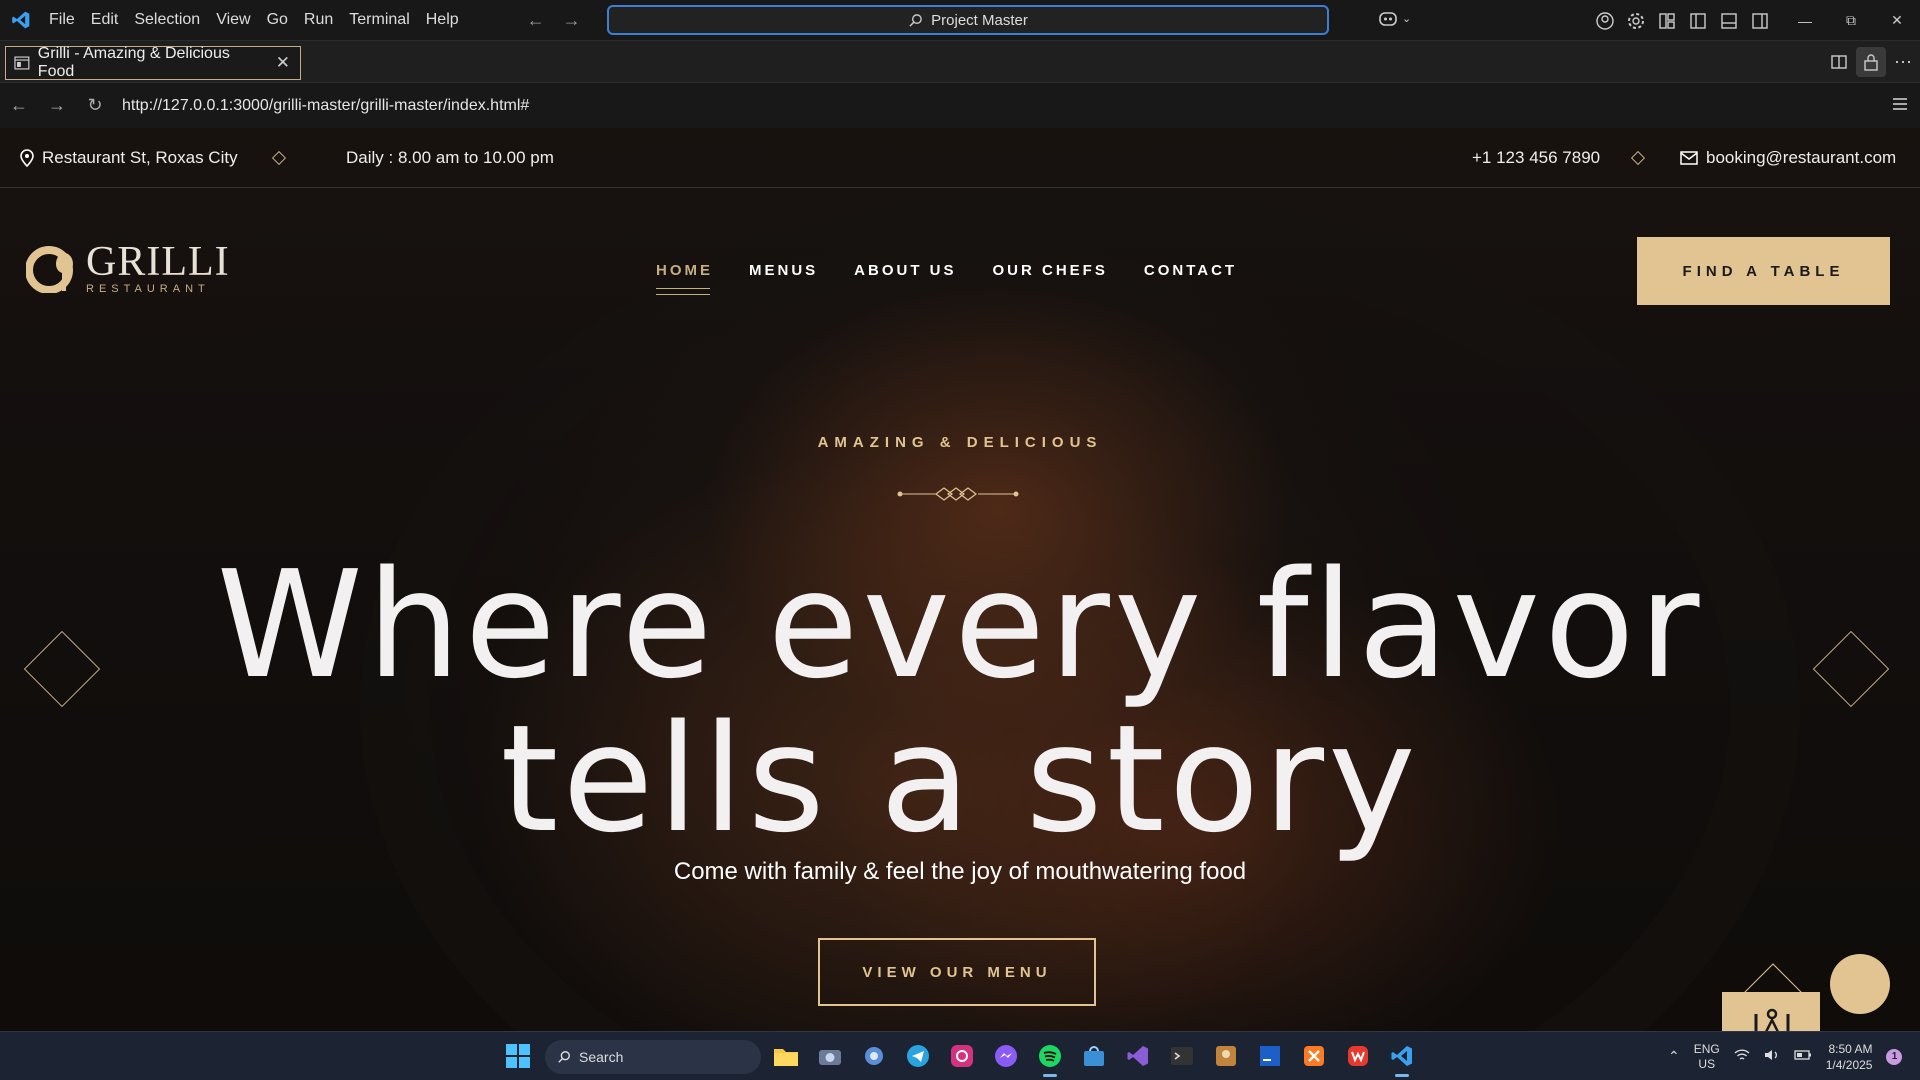 The width and height of the screenshot is (1920, 1080). What do you see at coordinates (1760, 21) in the screenshot?
I see `toggle-secondary-sidebar-icon` at bounding box center [1760, 21].